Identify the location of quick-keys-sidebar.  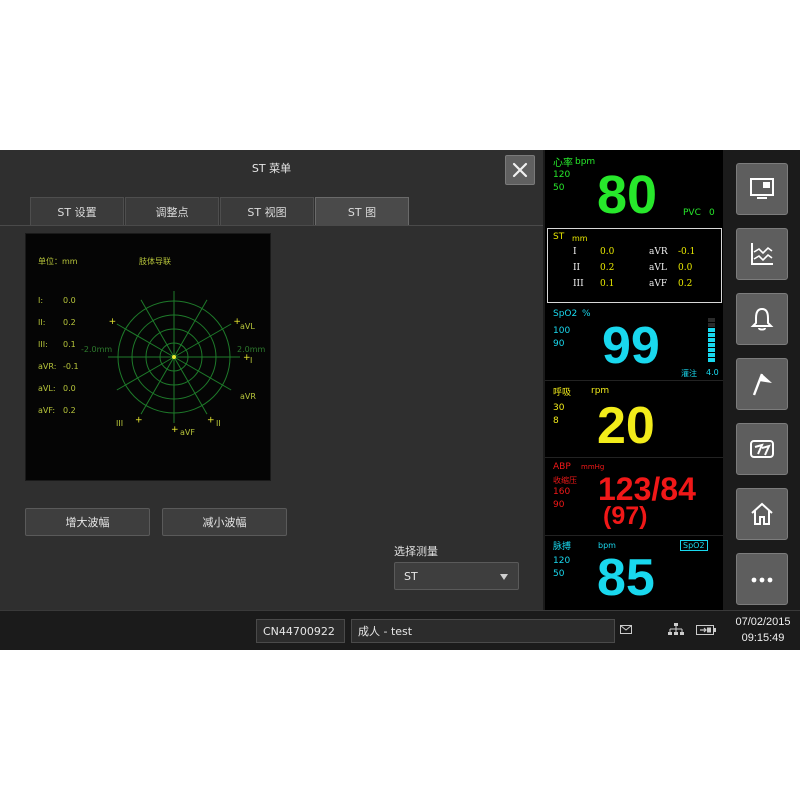
(761, 380).